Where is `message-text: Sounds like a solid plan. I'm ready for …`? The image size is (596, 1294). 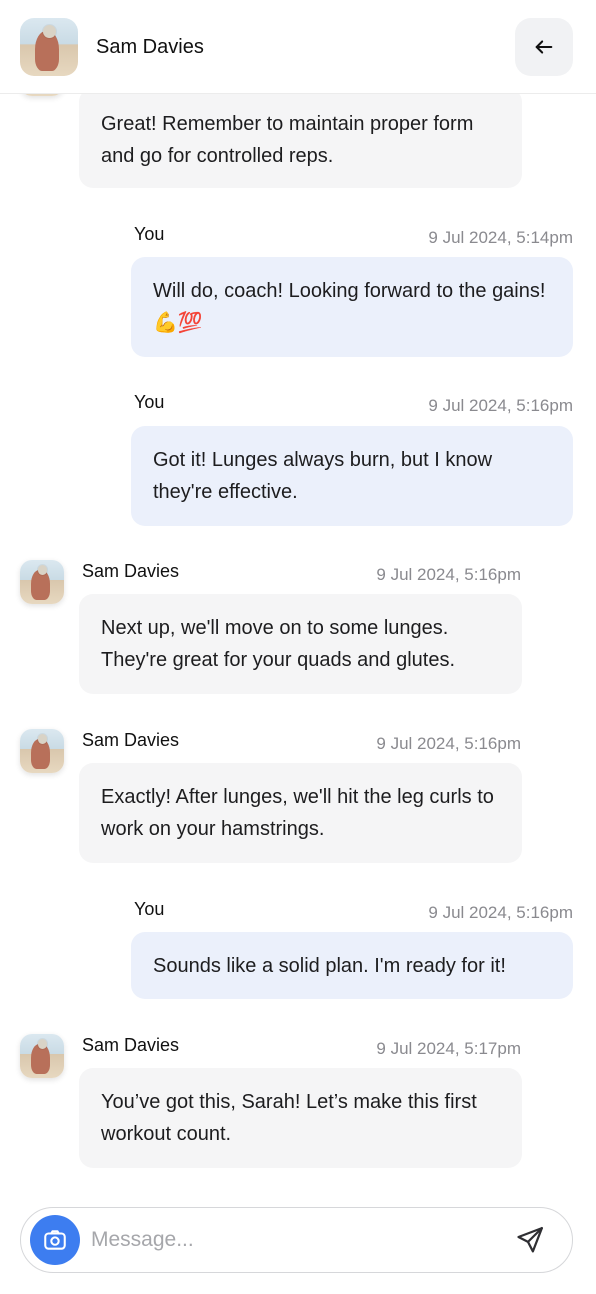
message-text: Sounds like a solid plan. I'm ready for … is located at coordinates (329, 966).